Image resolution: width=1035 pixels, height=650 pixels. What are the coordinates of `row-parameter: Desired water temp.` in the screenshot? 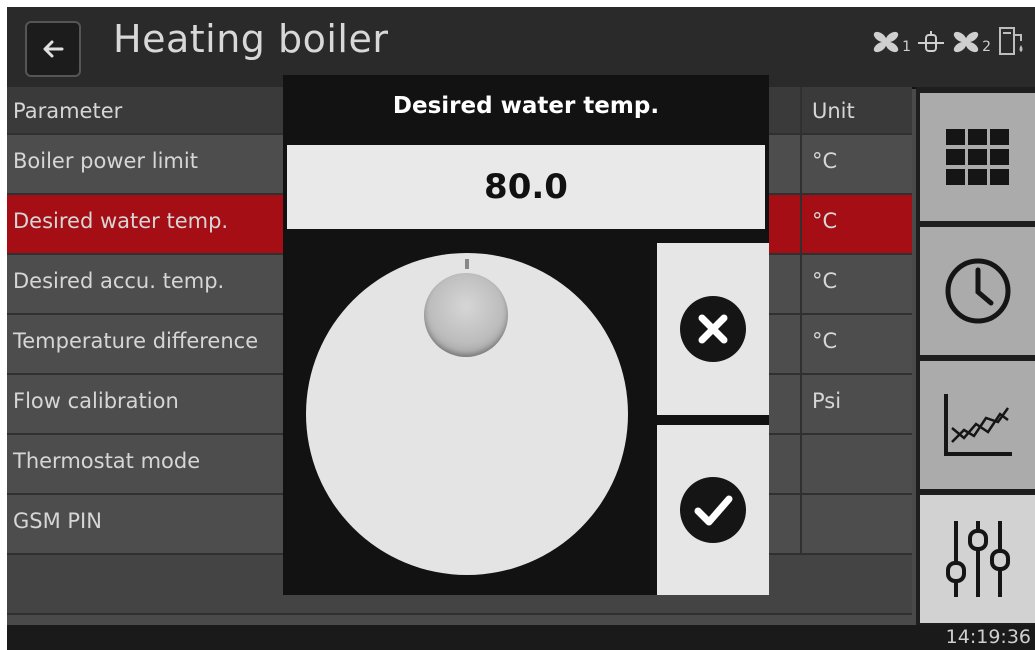 It's located at (121, 221).